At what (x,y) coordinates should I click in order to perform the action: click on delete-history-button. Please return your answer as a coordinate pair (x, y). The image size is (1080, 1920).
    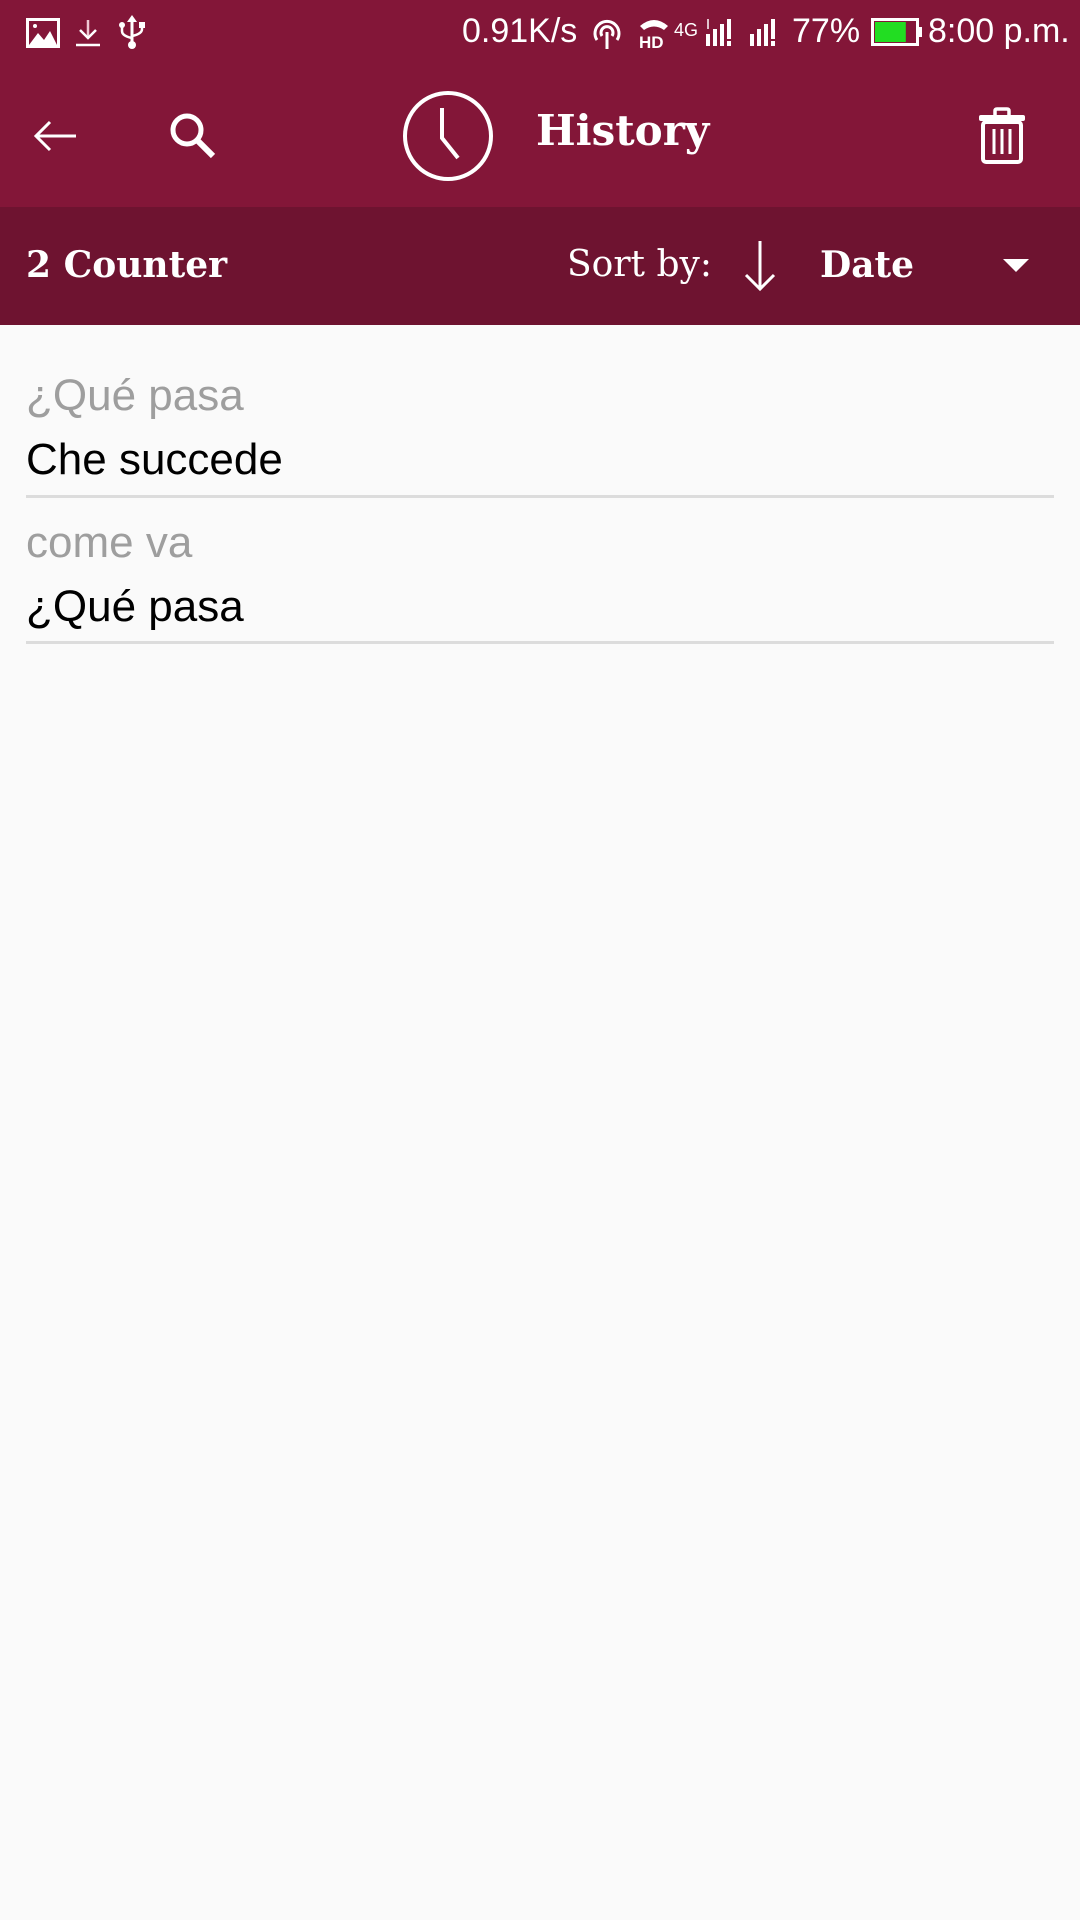
    Looking at the image, I should click on (1002, 138).